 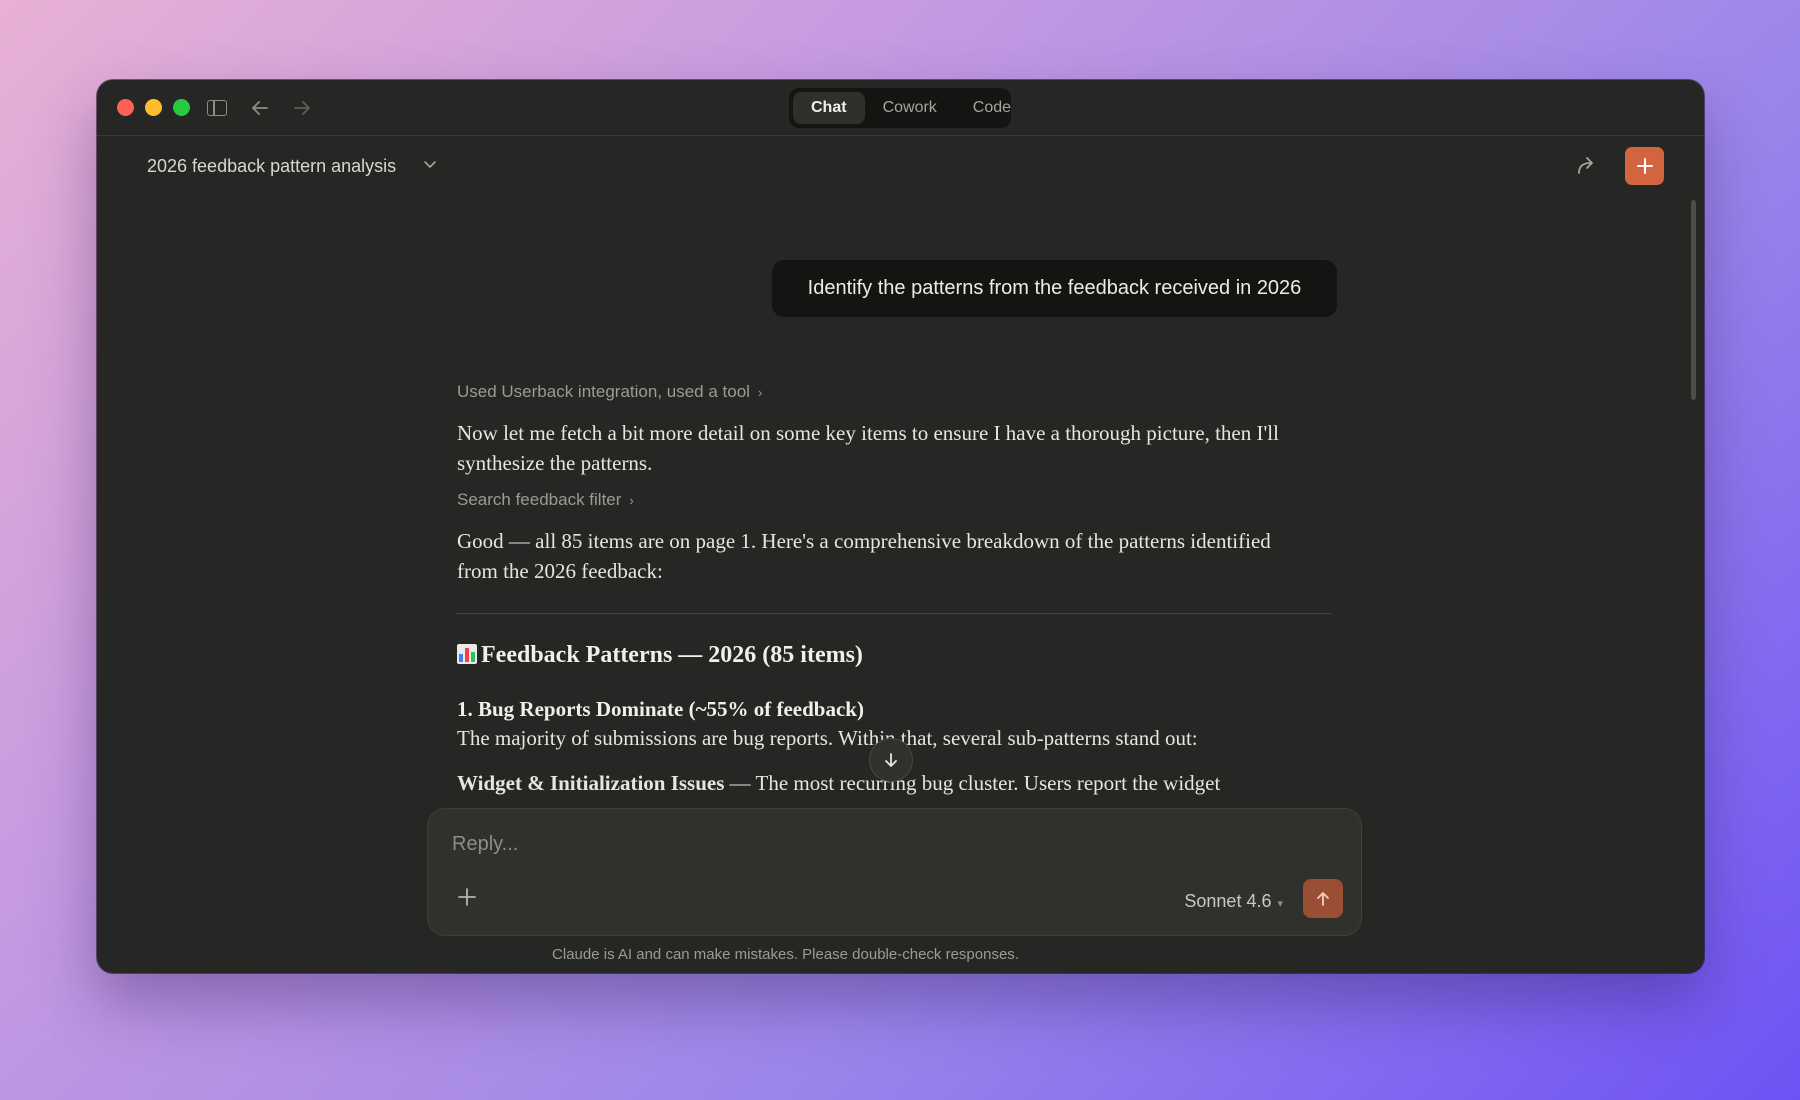 I want to click on composer: Sonnet 4.6 ▾, so click(x=894, y=872).